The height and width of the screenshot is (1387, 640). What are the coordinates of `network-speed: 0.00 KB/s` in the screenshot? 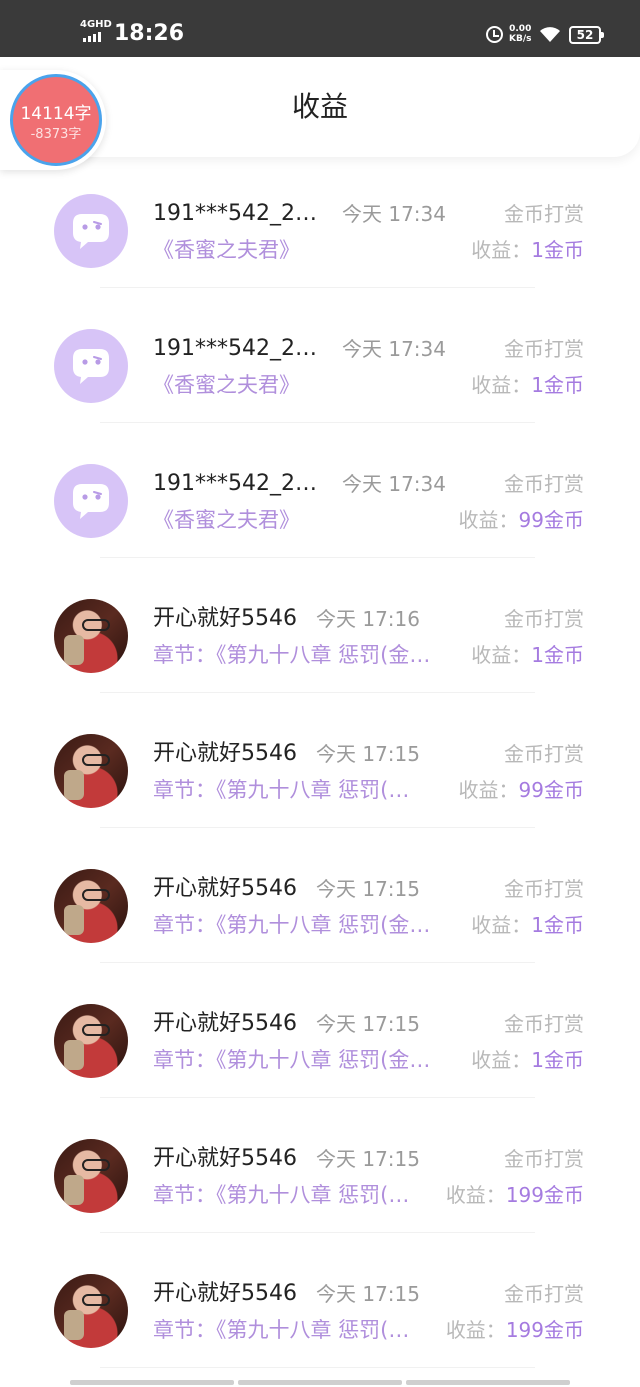 It's located at (520, 34).